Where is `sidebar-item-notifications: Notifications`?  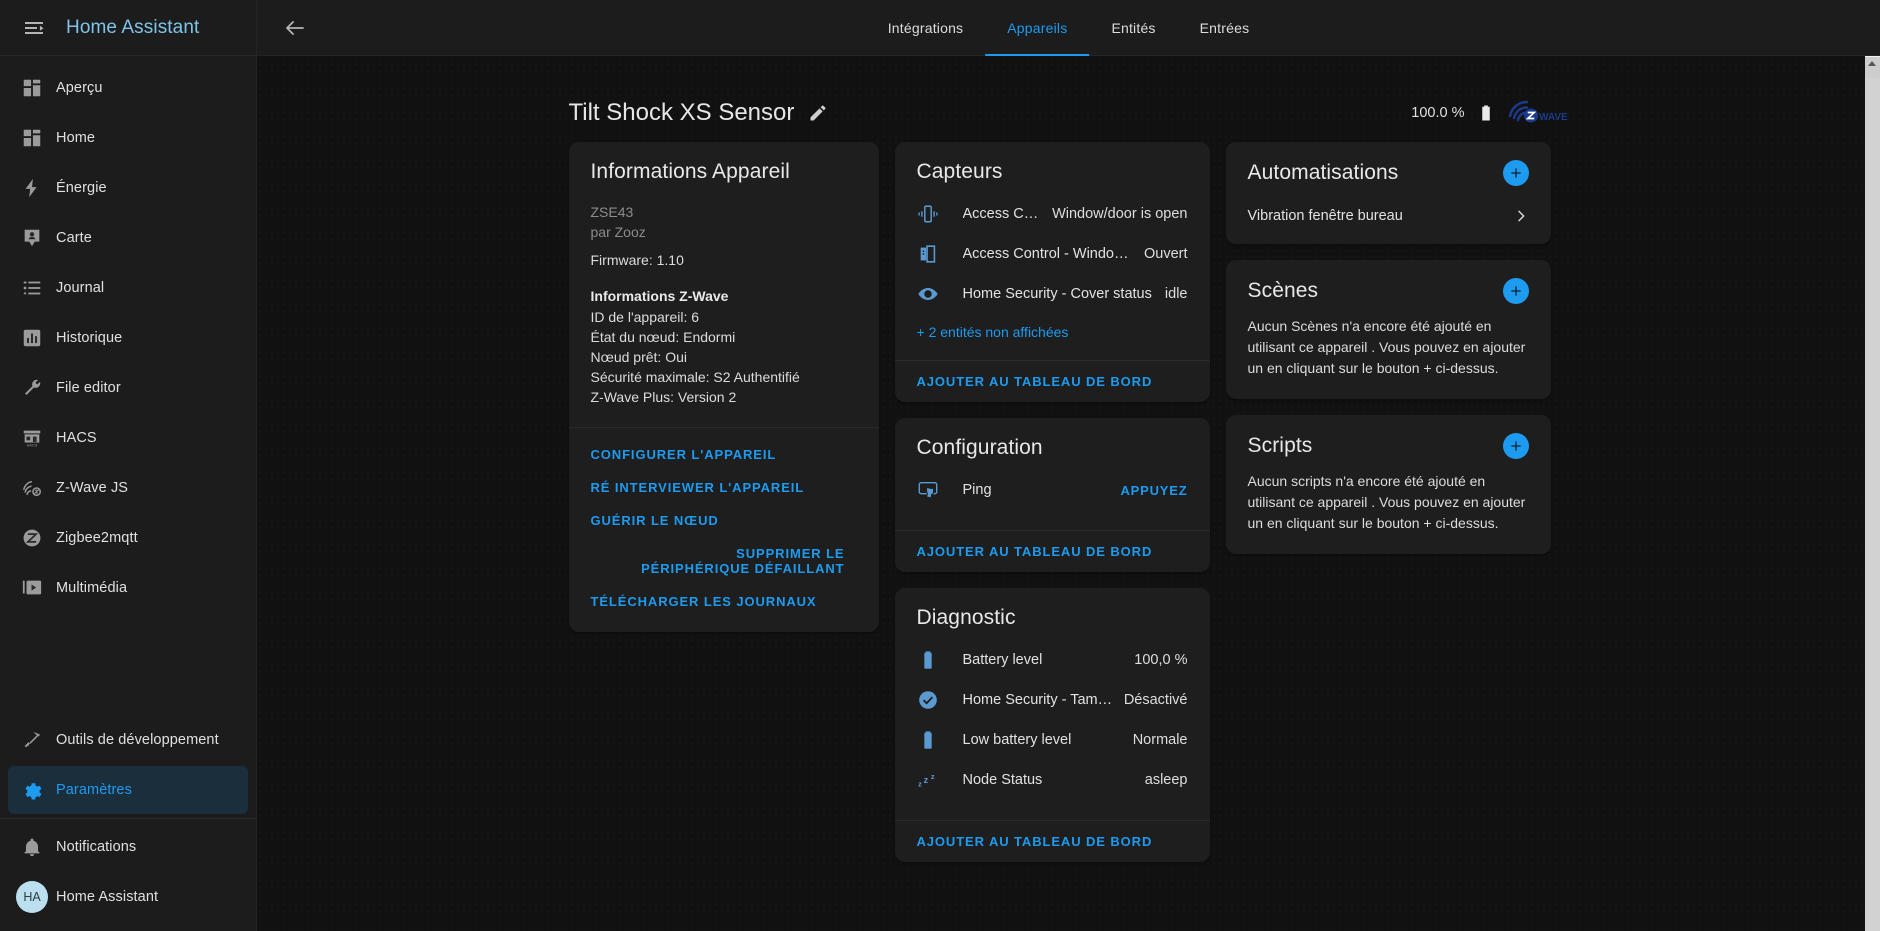
sidebar-item-notifications: Notifications is located at coordinates (128, 847).